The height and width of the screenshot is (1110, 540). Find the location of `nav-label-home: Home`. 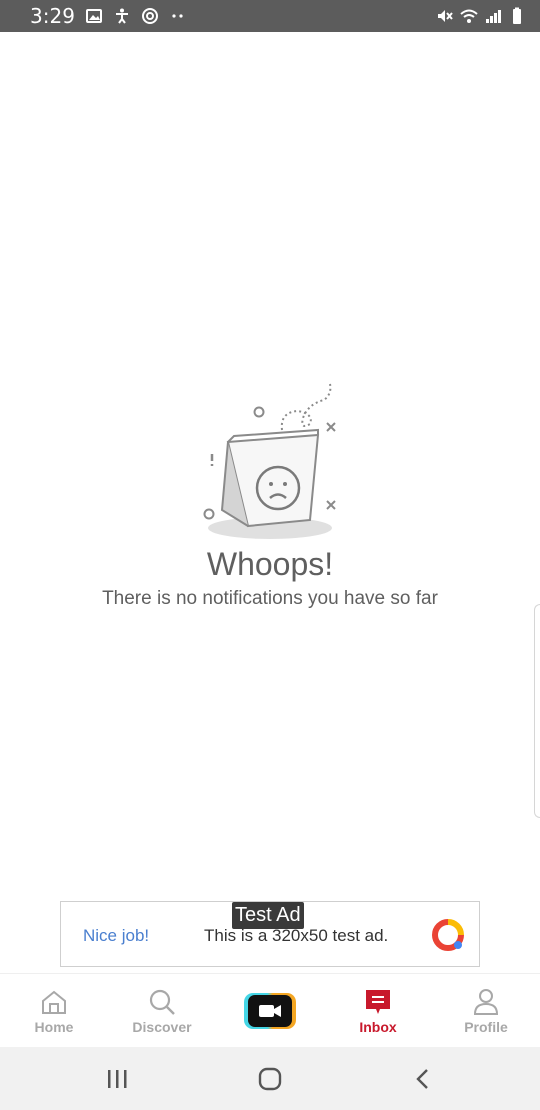

nav-label-home: Home is located at coordinates (54, 1027).